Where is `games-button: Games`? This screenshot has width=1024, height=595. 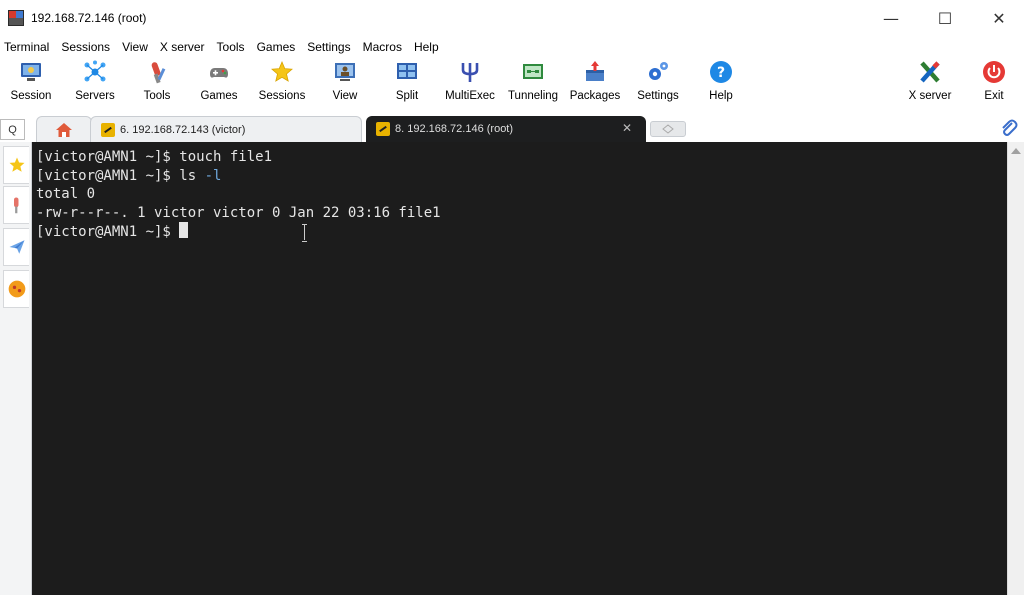 games-button: Games is located at coordinates (219, 85).